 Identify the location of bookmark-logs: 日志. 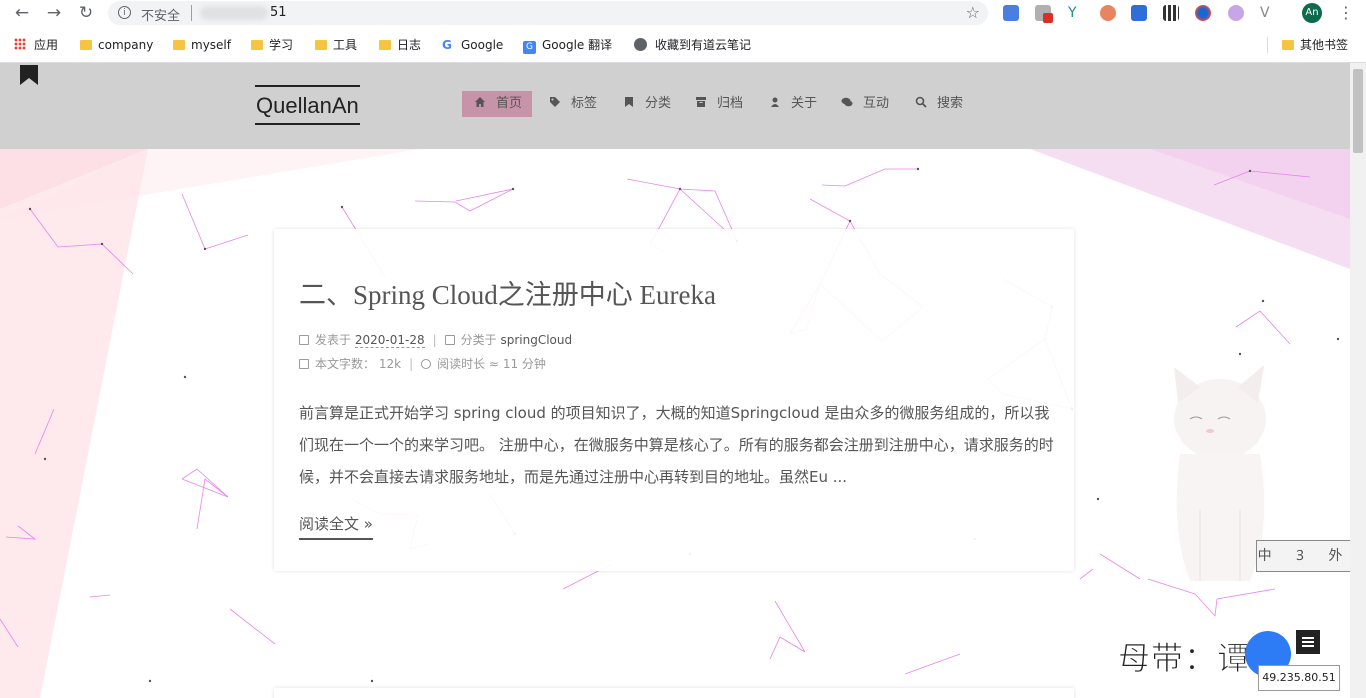
(400, 45).